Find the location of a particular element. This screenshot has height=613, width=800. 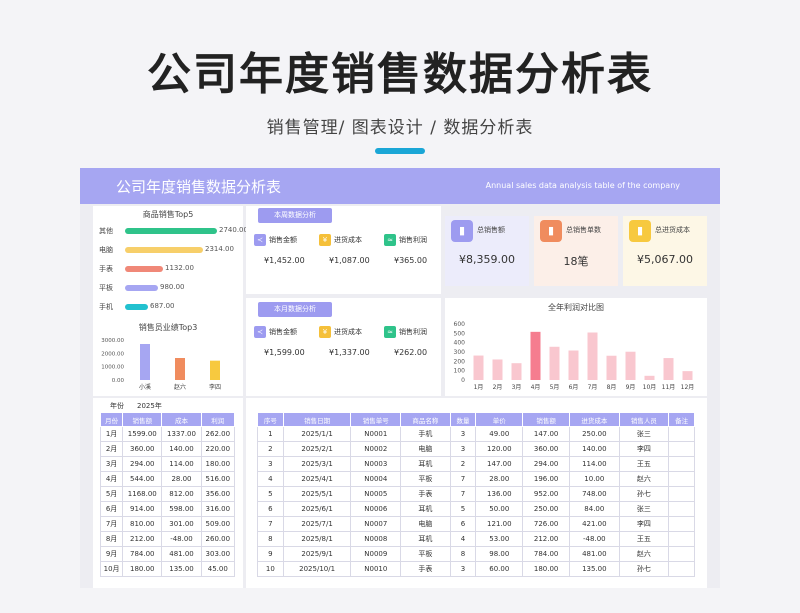

metric-value: ¥365.00 is located at coordinates (411, 260).